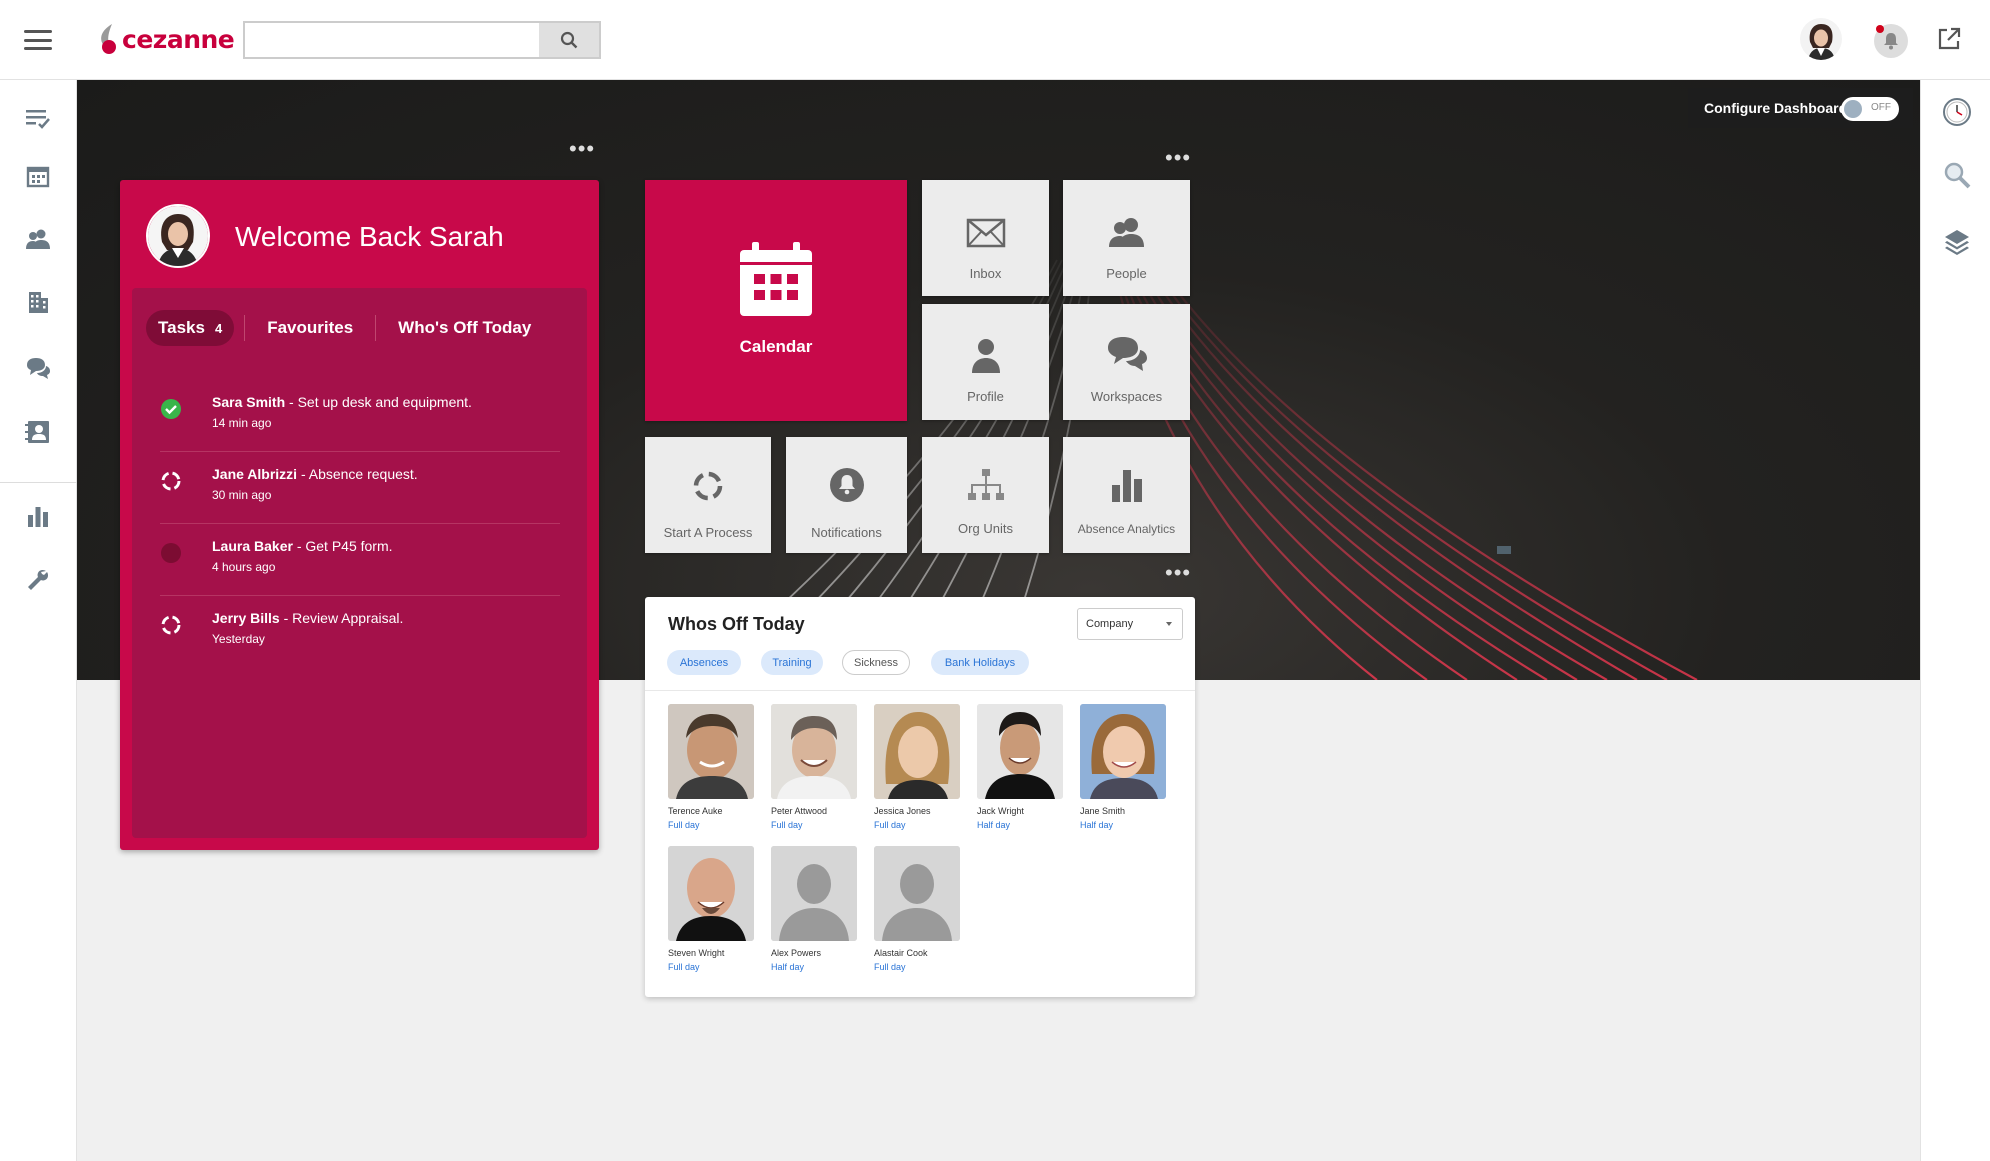 The width and height of the screenshot is (1990, 1161). Describe the element at coordinates (1123, 767) in the screenshot. I see `person-card: Jane Smith Half day` at that location.